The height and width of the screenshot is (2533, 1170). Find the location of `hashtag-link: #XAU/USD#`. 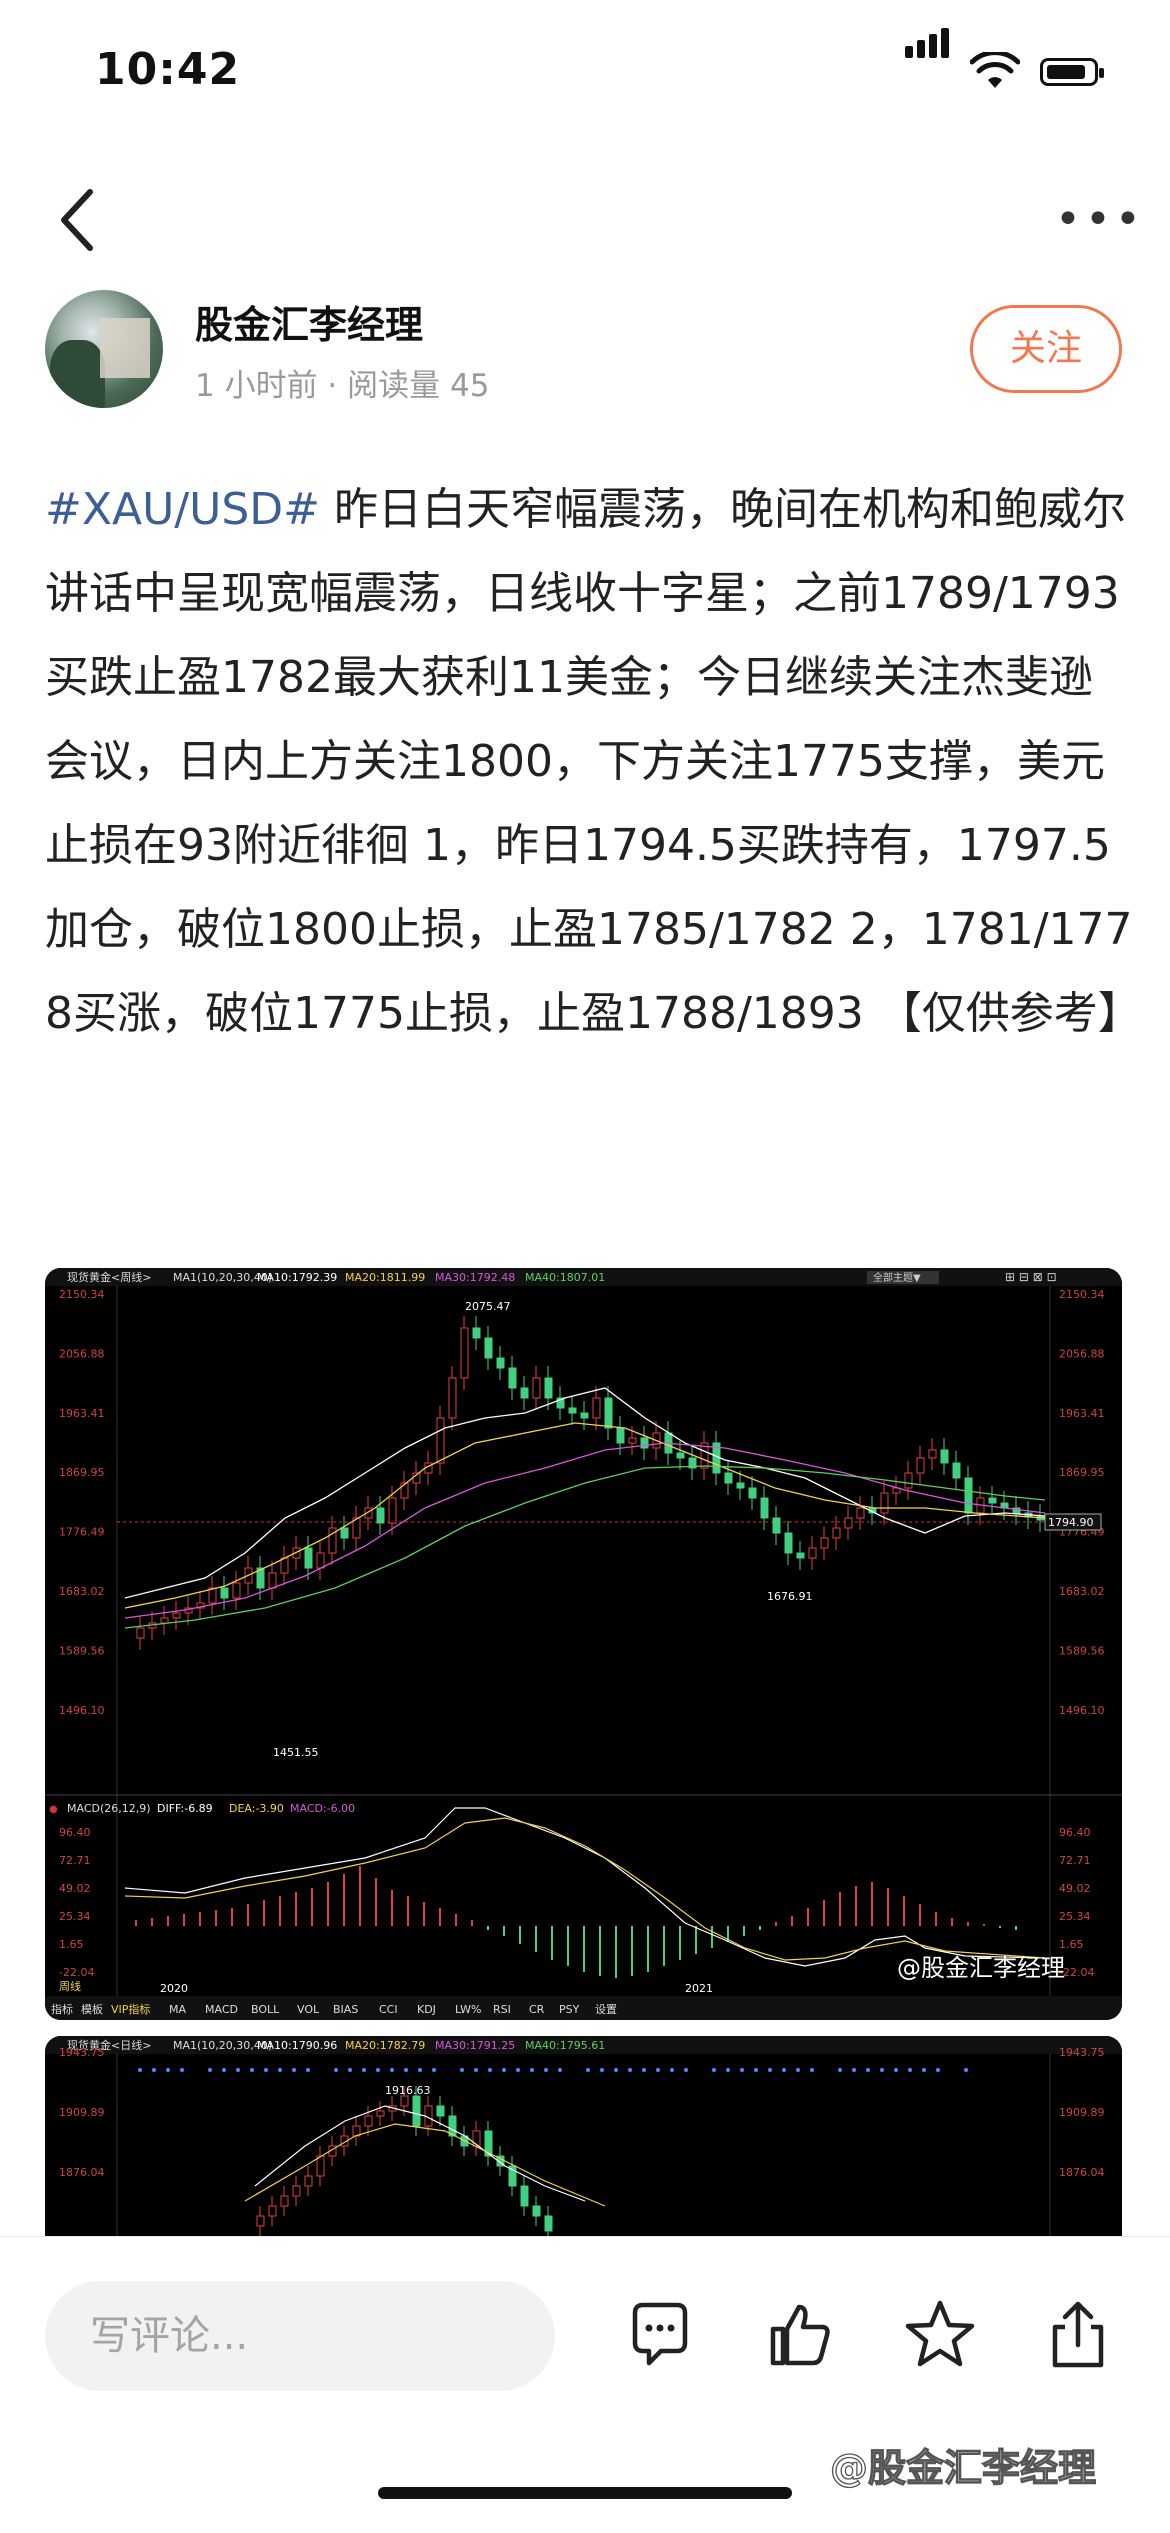

hashtag-link: #XAU/USD# is located at coordinates (182, 509).